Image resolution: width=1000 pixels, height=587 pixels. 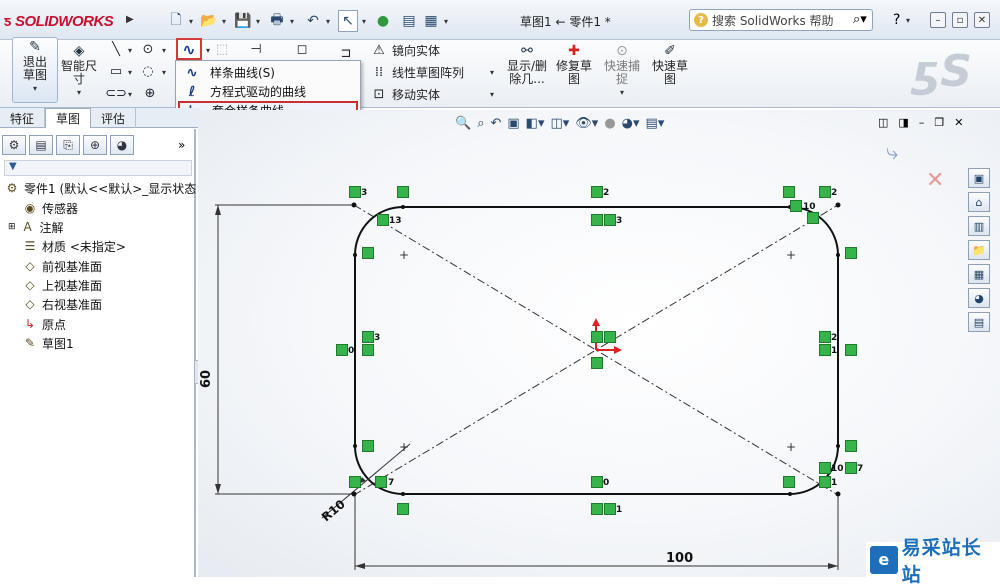 What do you see at coordinates (268, 91) in the screenshot?
I see `menu-item-equation-driven-curve: ℓ 方程式驱动的曲线` at bounding box center [268, 91].